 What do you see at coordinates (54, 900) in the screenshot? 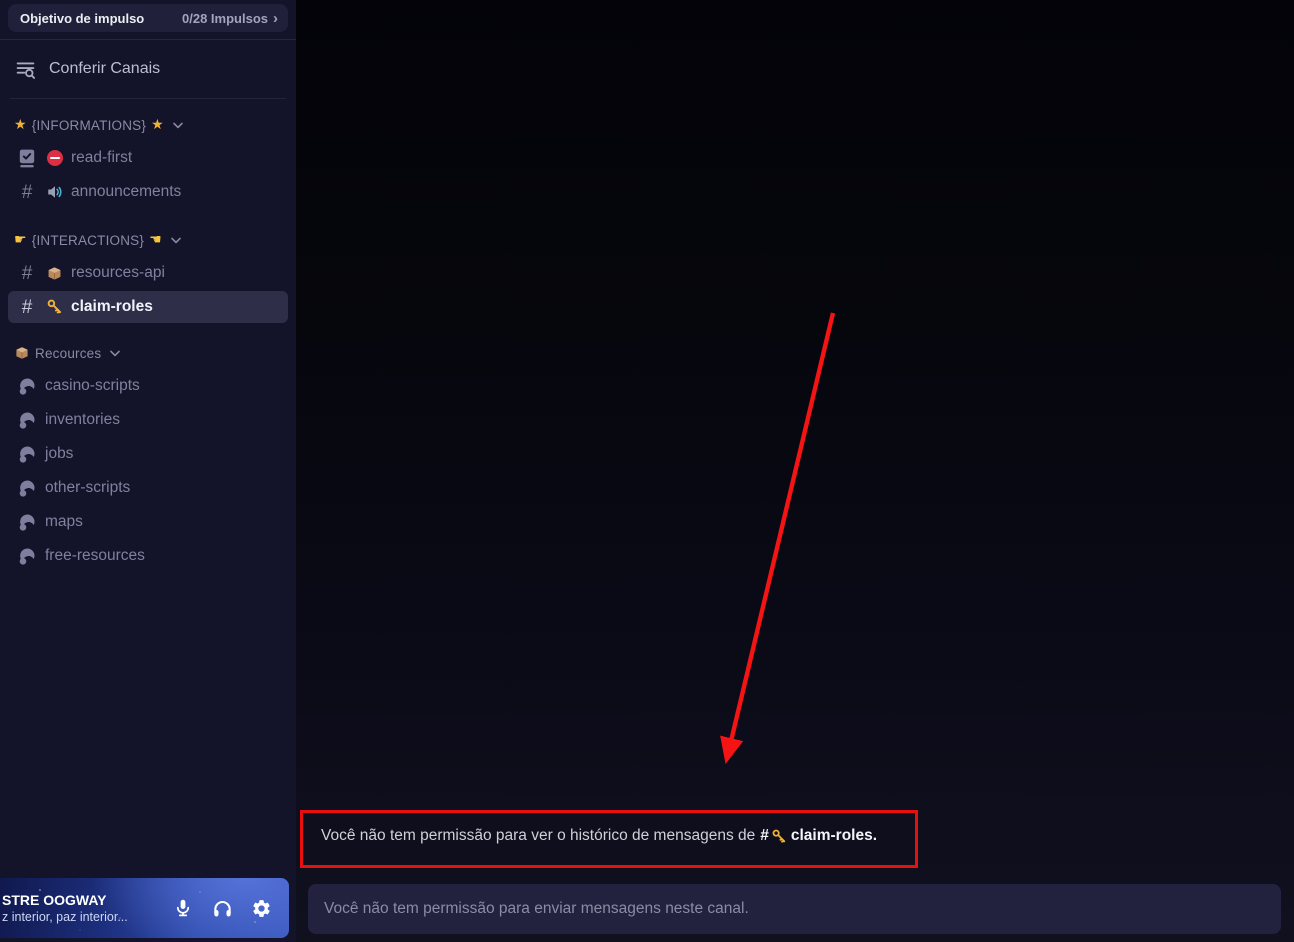
I see `username: STRE OOGWAY` at bounding box center [54, 900].